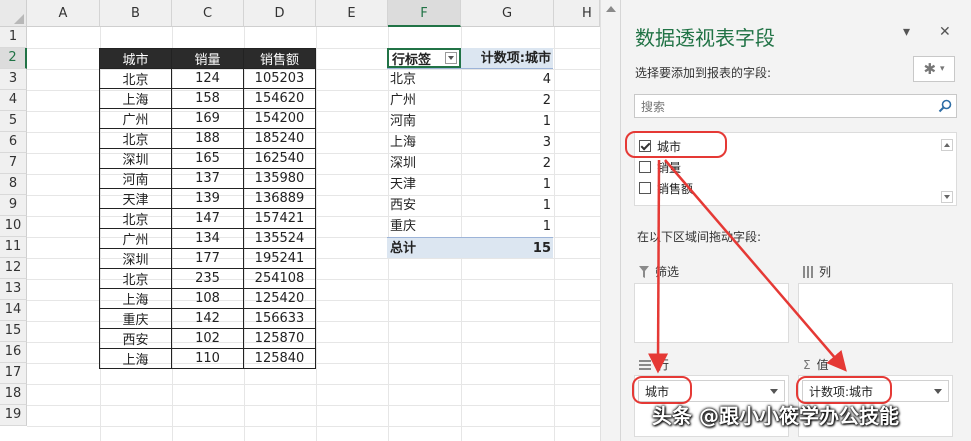 The image size is (971, 441). What do you see at coordinates (470, 247) in the screenshot?
I see `pivot-grand-total-row: 总计 15` at bounding box center [470, 247].